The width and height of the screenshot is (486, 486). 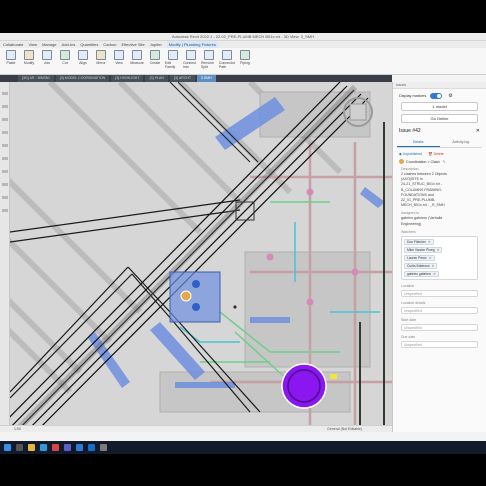 I want to click on ribbon-button: Mirror, so click(x=101, y=61).